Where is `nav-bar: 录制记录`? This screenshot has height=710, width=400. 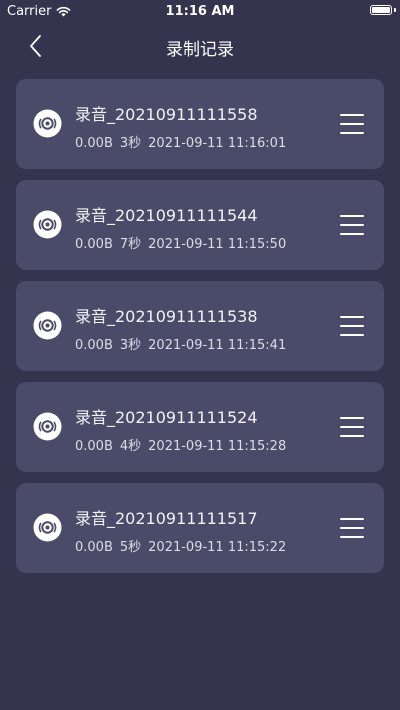
nav-bar: 录制记录 is located at coordinates (200, 46).